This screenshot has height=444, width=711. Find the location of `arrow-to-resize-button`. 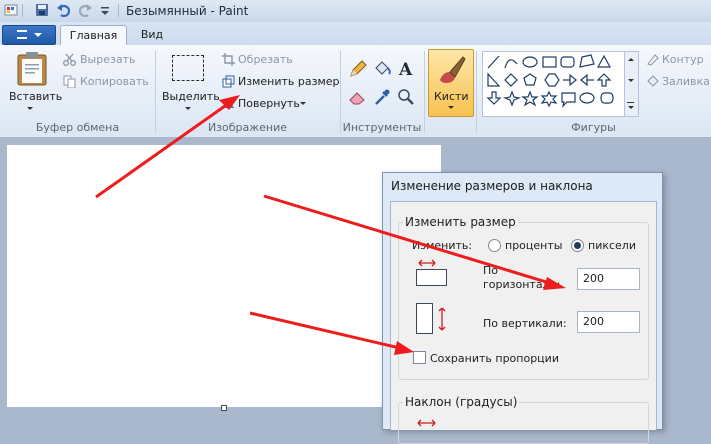

arrow-to-resize-button is located at coordinates (164, 149).